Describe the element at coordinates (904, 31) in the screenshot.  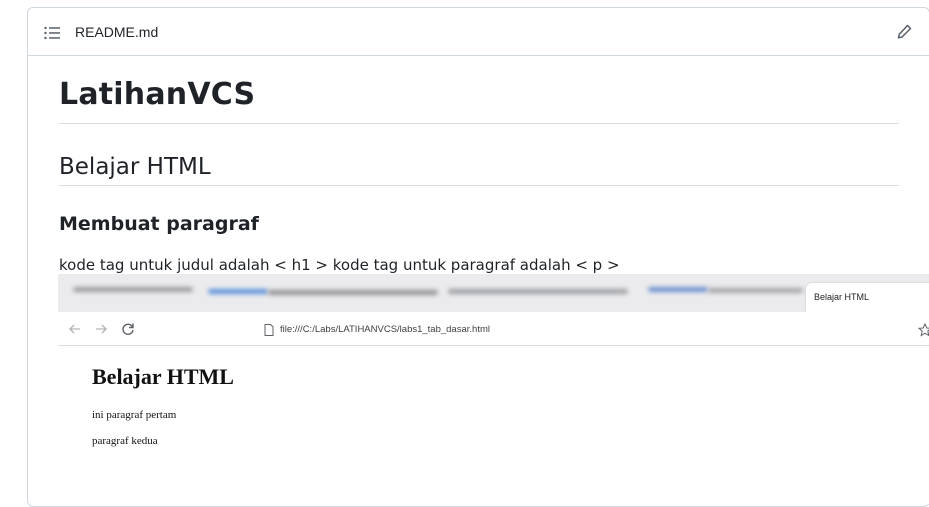
I see `pencil-icon` at that location.